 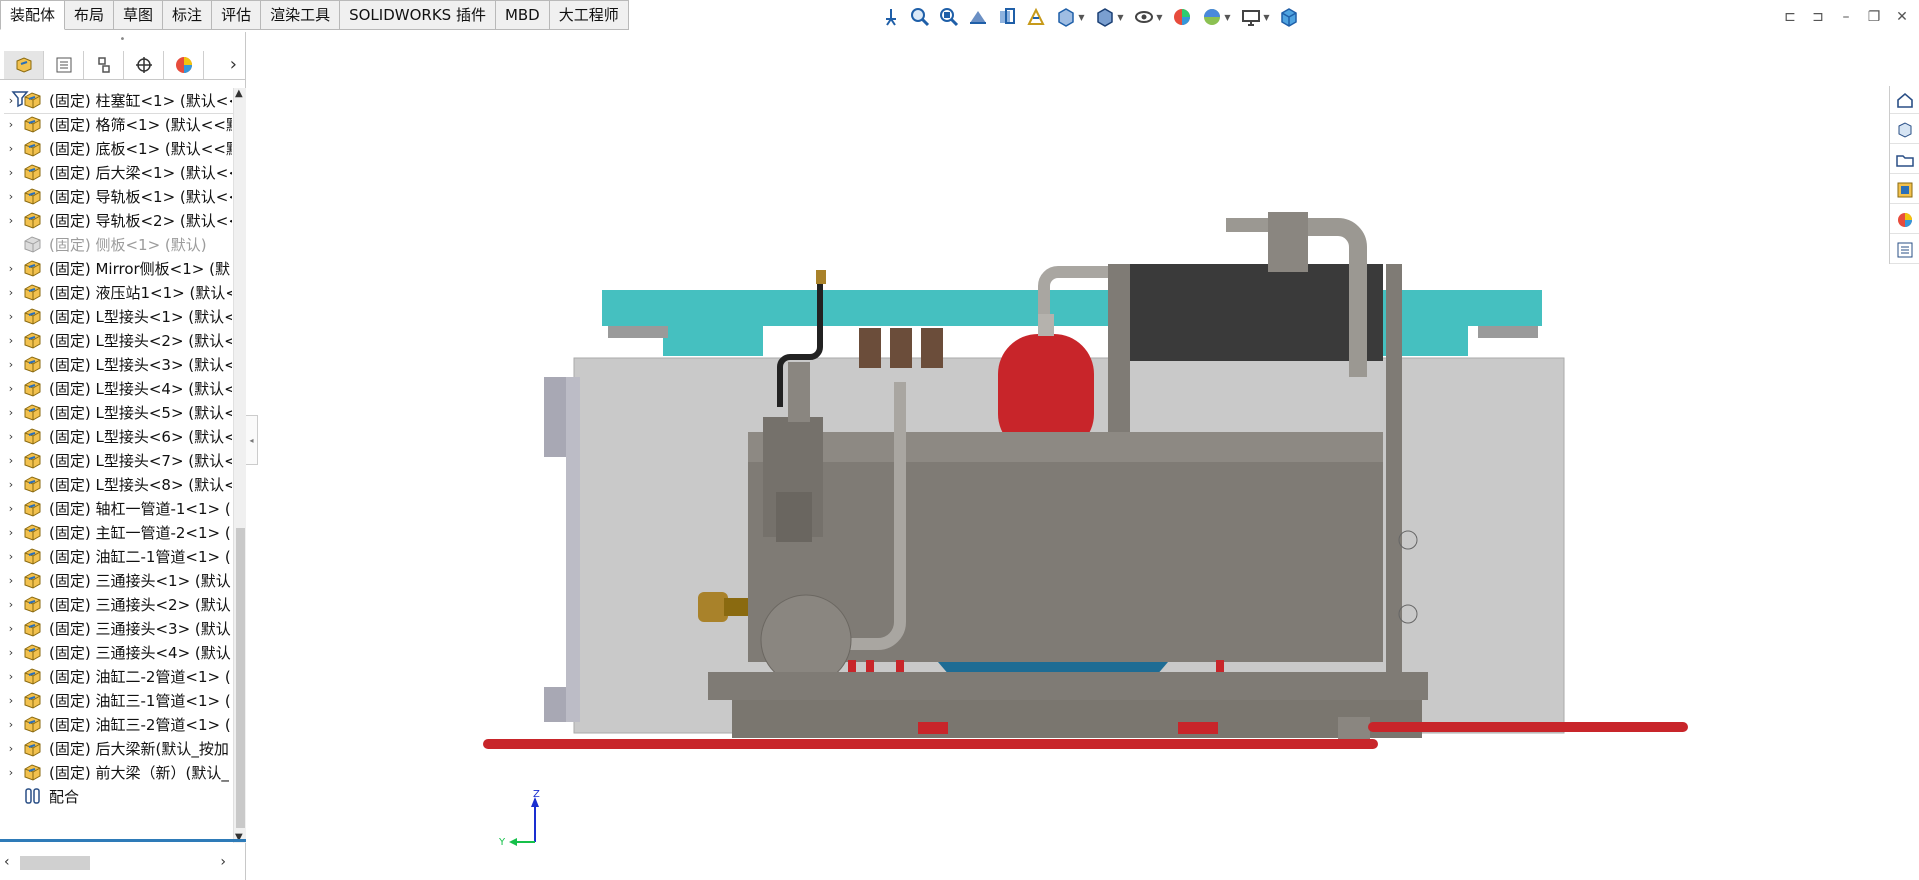 I want to click on view-palette-icon, so click(x=1904, y=190).